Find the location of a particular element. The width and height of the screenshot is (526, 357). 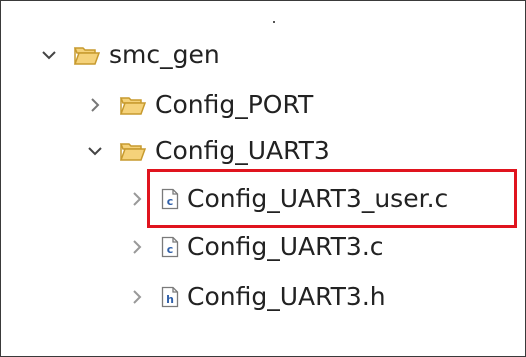

c-file-icon: c is located at coordinates (170, 247).